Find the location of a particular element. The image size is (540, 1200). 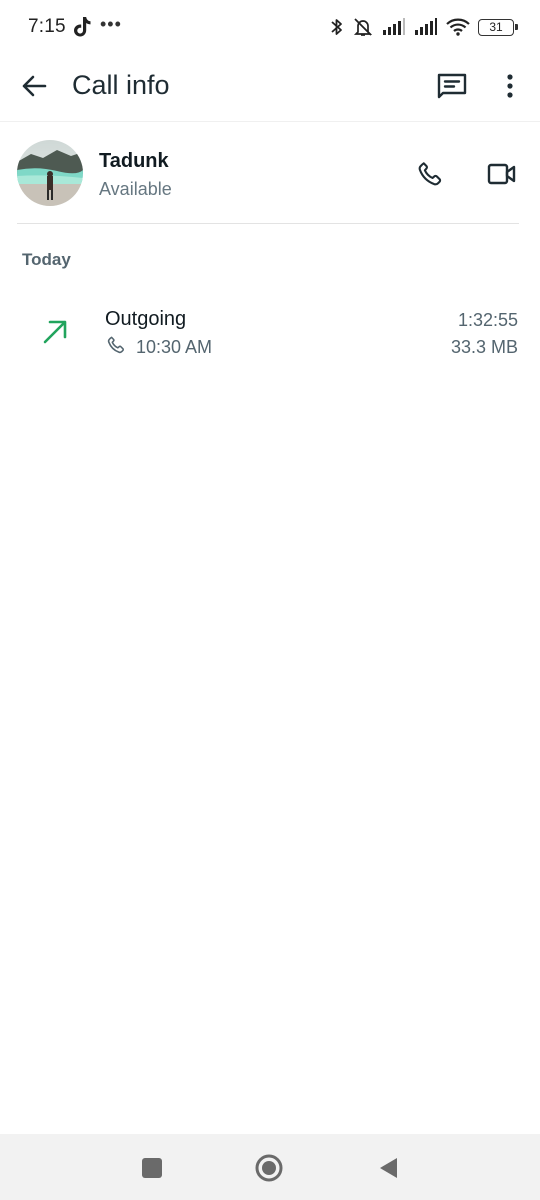

back-nav-button is located at coordinates (388, 1168).